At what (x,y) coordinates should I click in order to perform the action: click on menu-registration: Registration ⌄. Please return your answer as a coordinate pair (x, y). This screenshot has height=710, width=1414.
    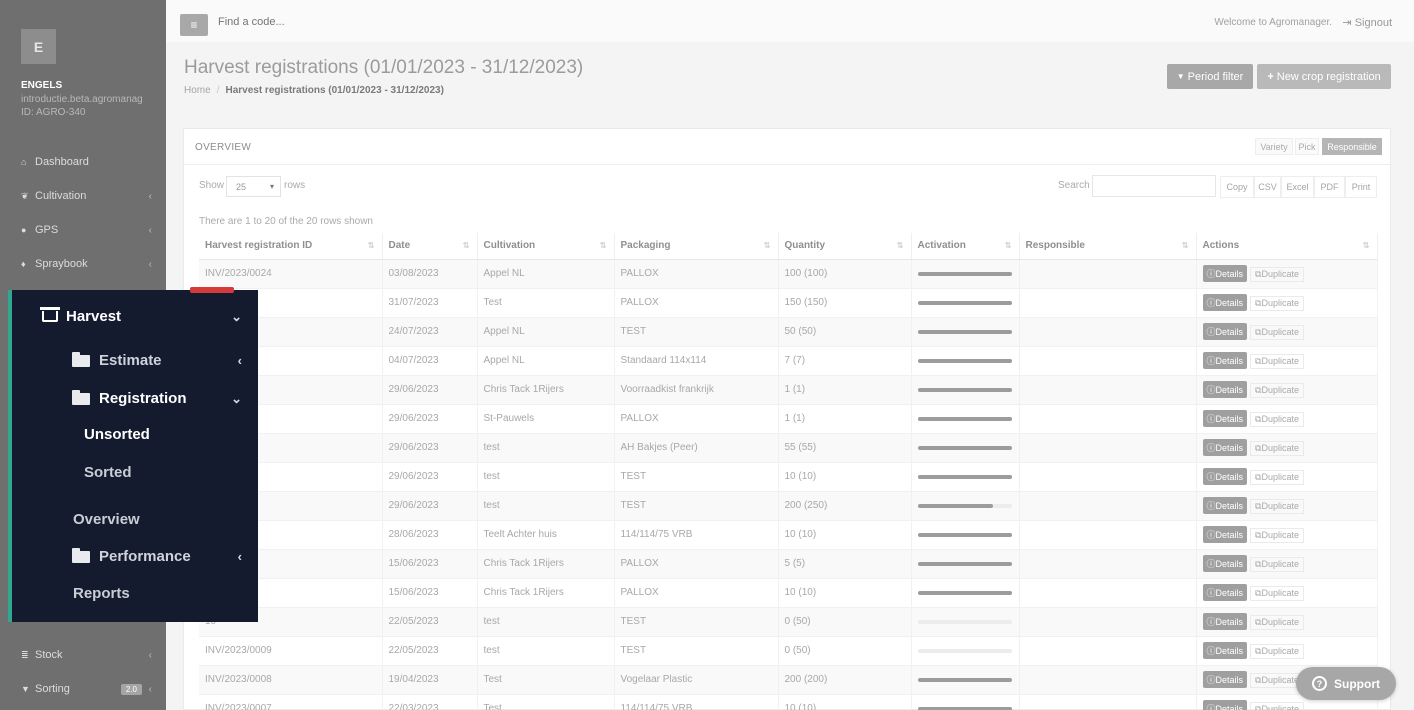
    Looking at the image, I should click on (163, 398).